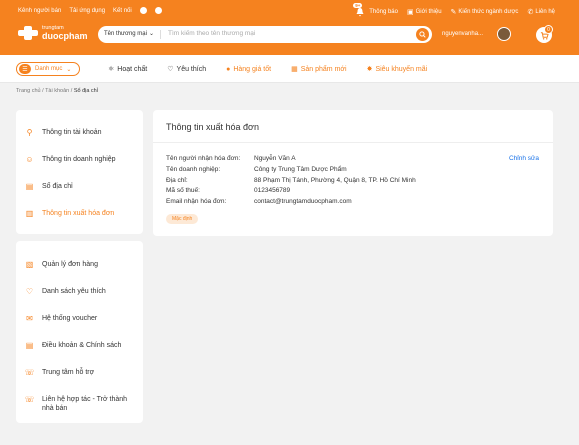  I want to click on invoice-icon: ▥, so click(29, 213).